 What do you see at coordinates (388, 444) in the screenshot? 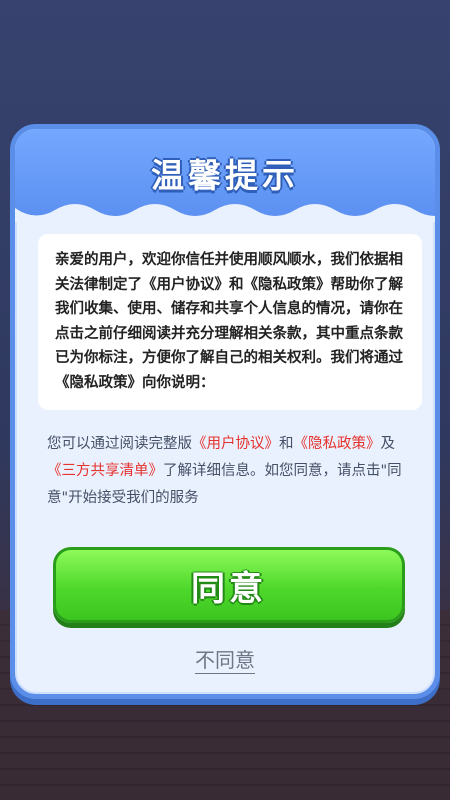
I see `info-and-2: 及` at bounding box center [388, 444].